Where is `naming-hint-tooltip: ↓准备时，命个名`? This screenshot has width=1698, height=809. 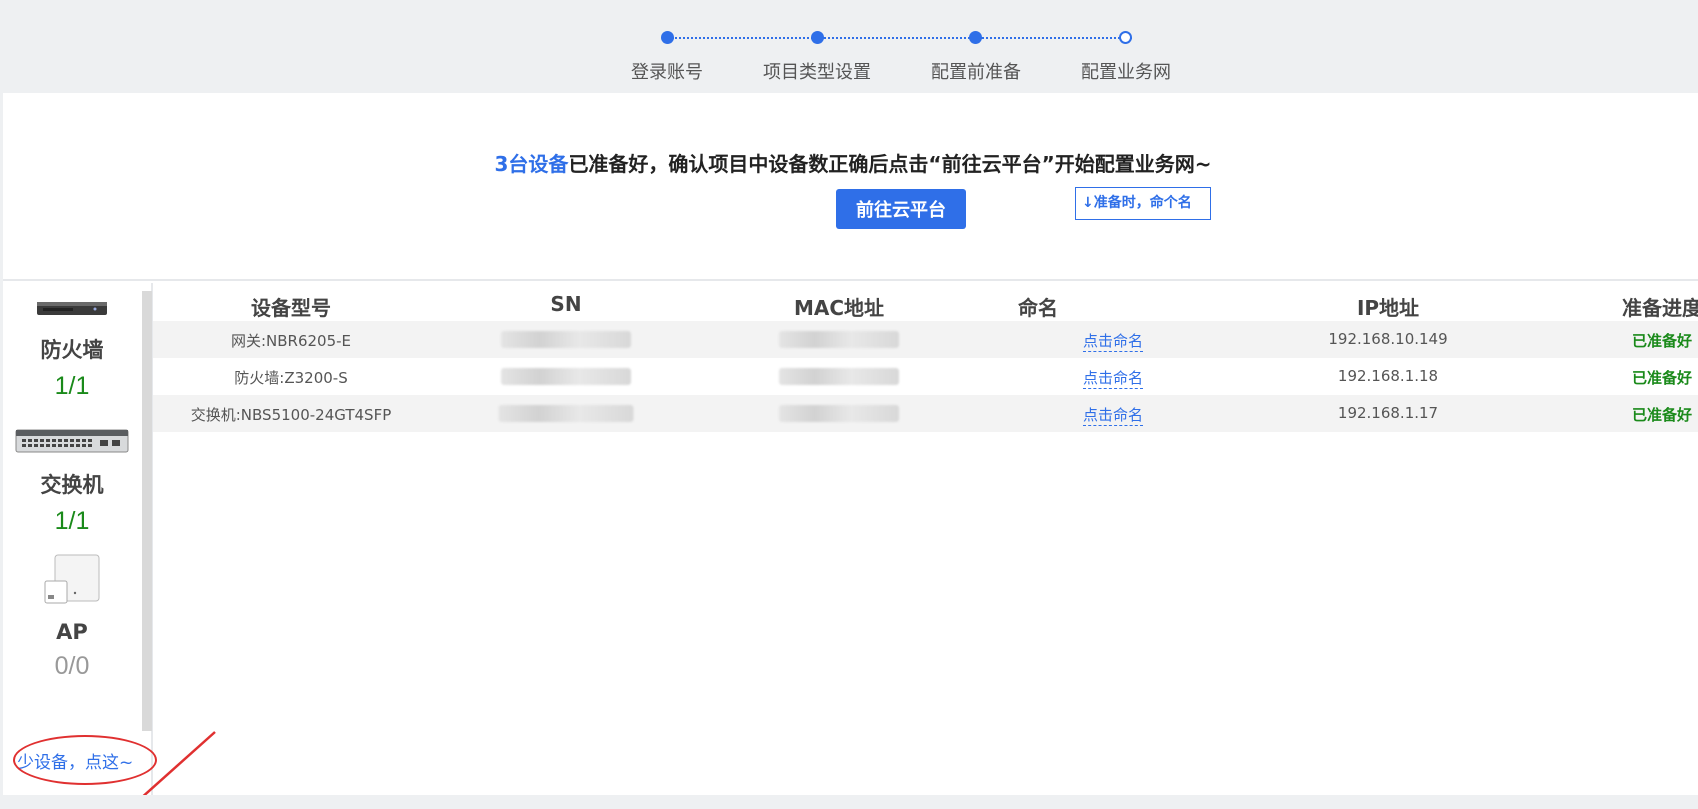 naming-hint-tooltip: ↓准备时，命个名 is located at coordinates (1143, 203).